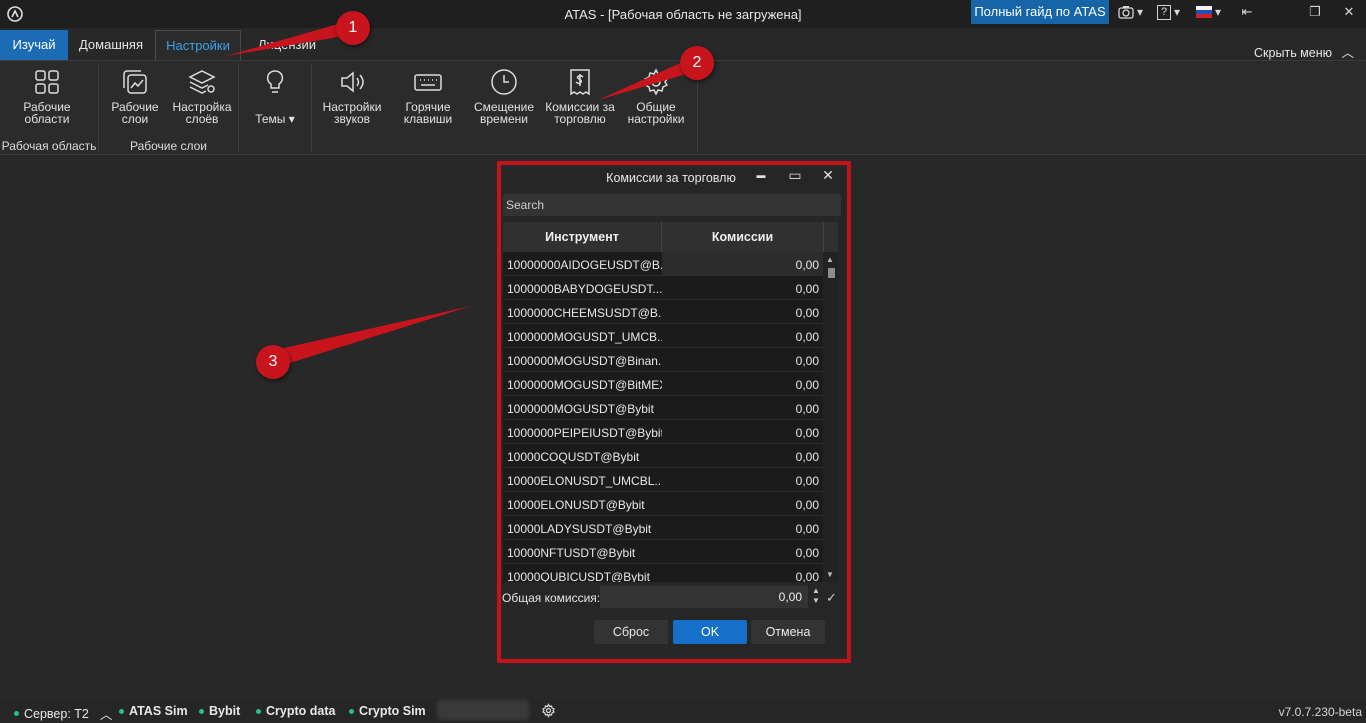 The height and width of the screenshot is (723, 1366). Describe the element at coordinates (202, 82) in the screenshot. I see `layers-settings-icon` at that location.